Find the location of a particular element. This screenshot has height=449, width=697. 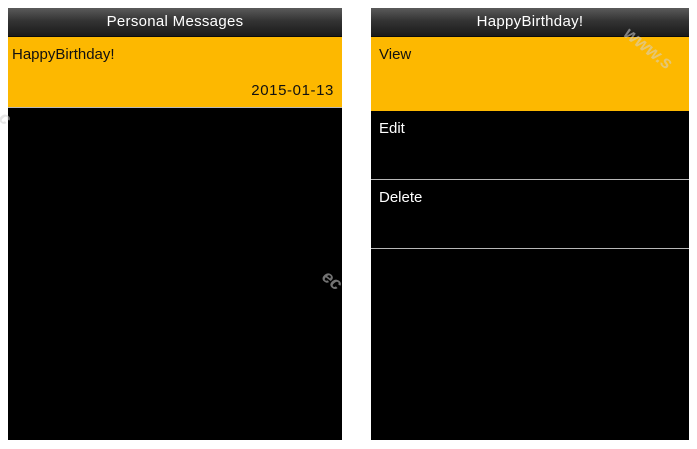

edit-label: Edit is located at coordinates (392, 128).